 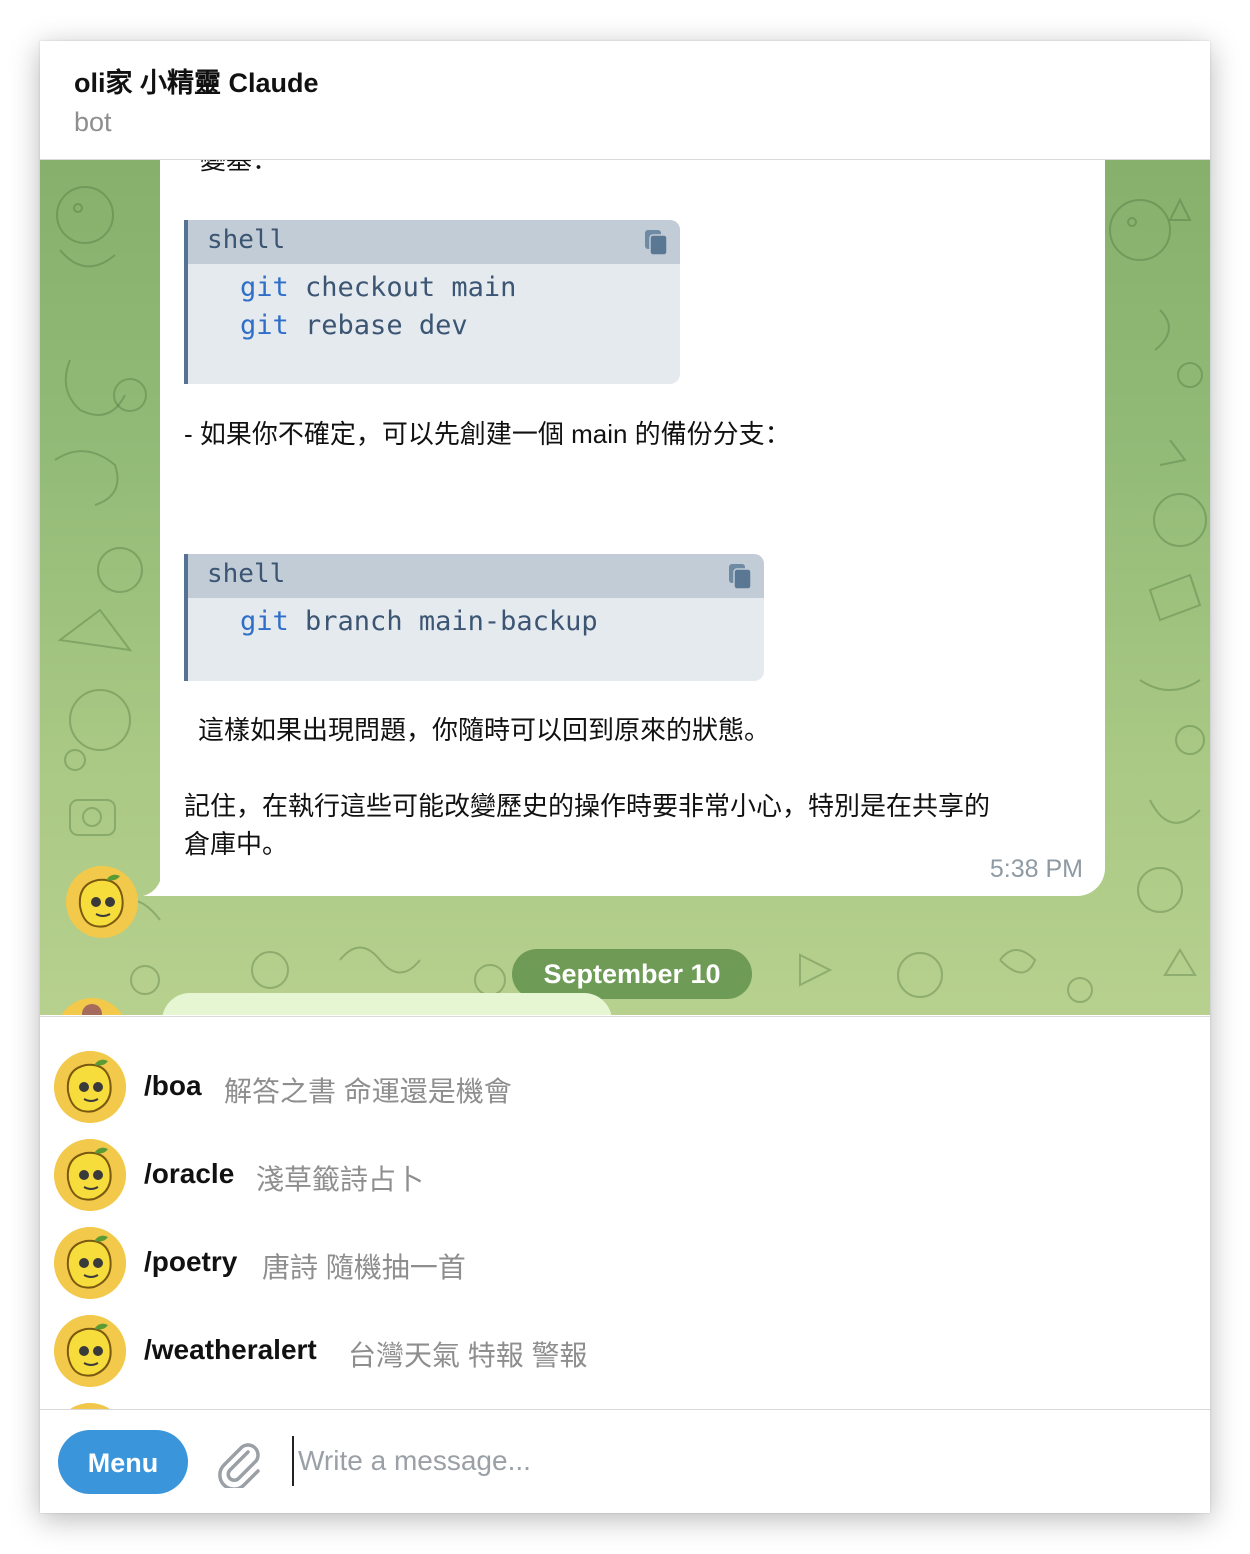 What do you see at coordinates (625, 1402) in the screenshot?
I see `command-item-partial` at bounding box center [625, 1402].